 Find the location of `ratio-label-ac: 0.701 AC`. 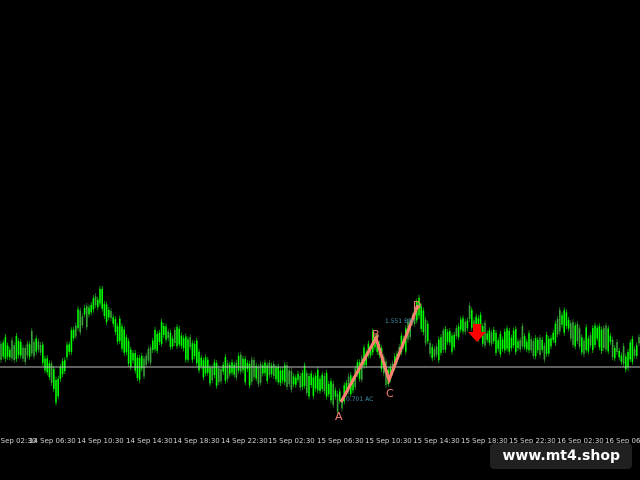

ratio-label-ac: 0.701 AC is located at coordinates (359, 399).